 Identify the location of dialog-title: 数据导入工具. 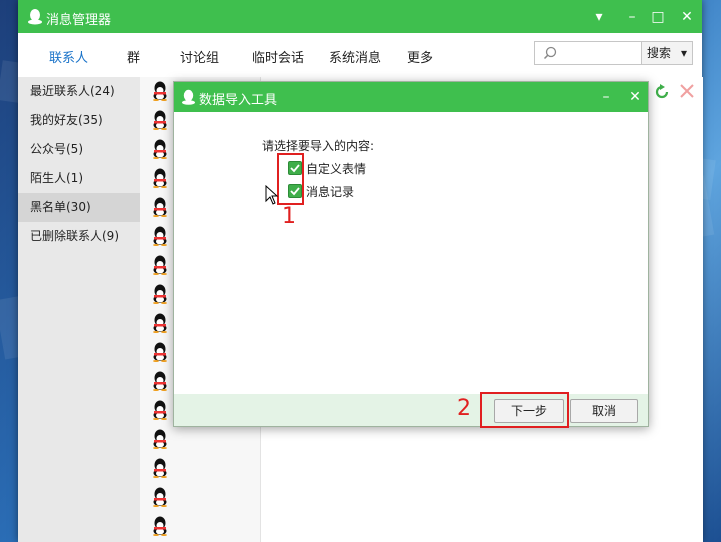
(238, 100).